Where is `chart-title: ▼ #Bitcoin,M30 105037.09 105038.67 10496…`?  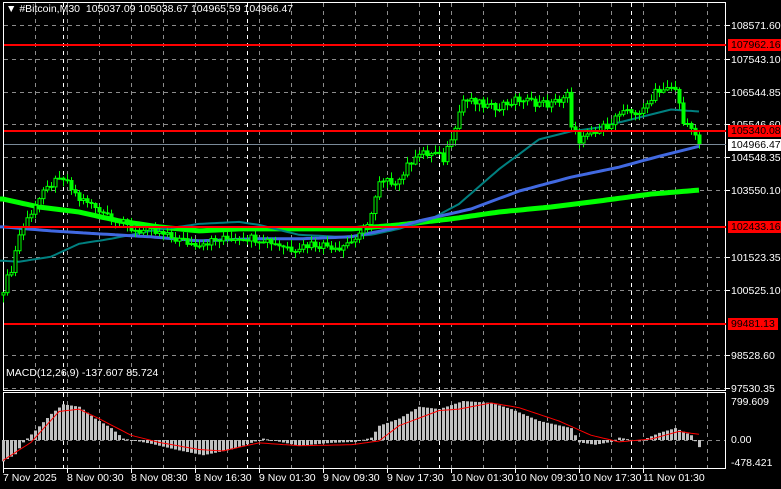
chart-title: ▼ #Bitcoin,M30 105037.09 105038.67 10496… is located at coordinates (149, 9).